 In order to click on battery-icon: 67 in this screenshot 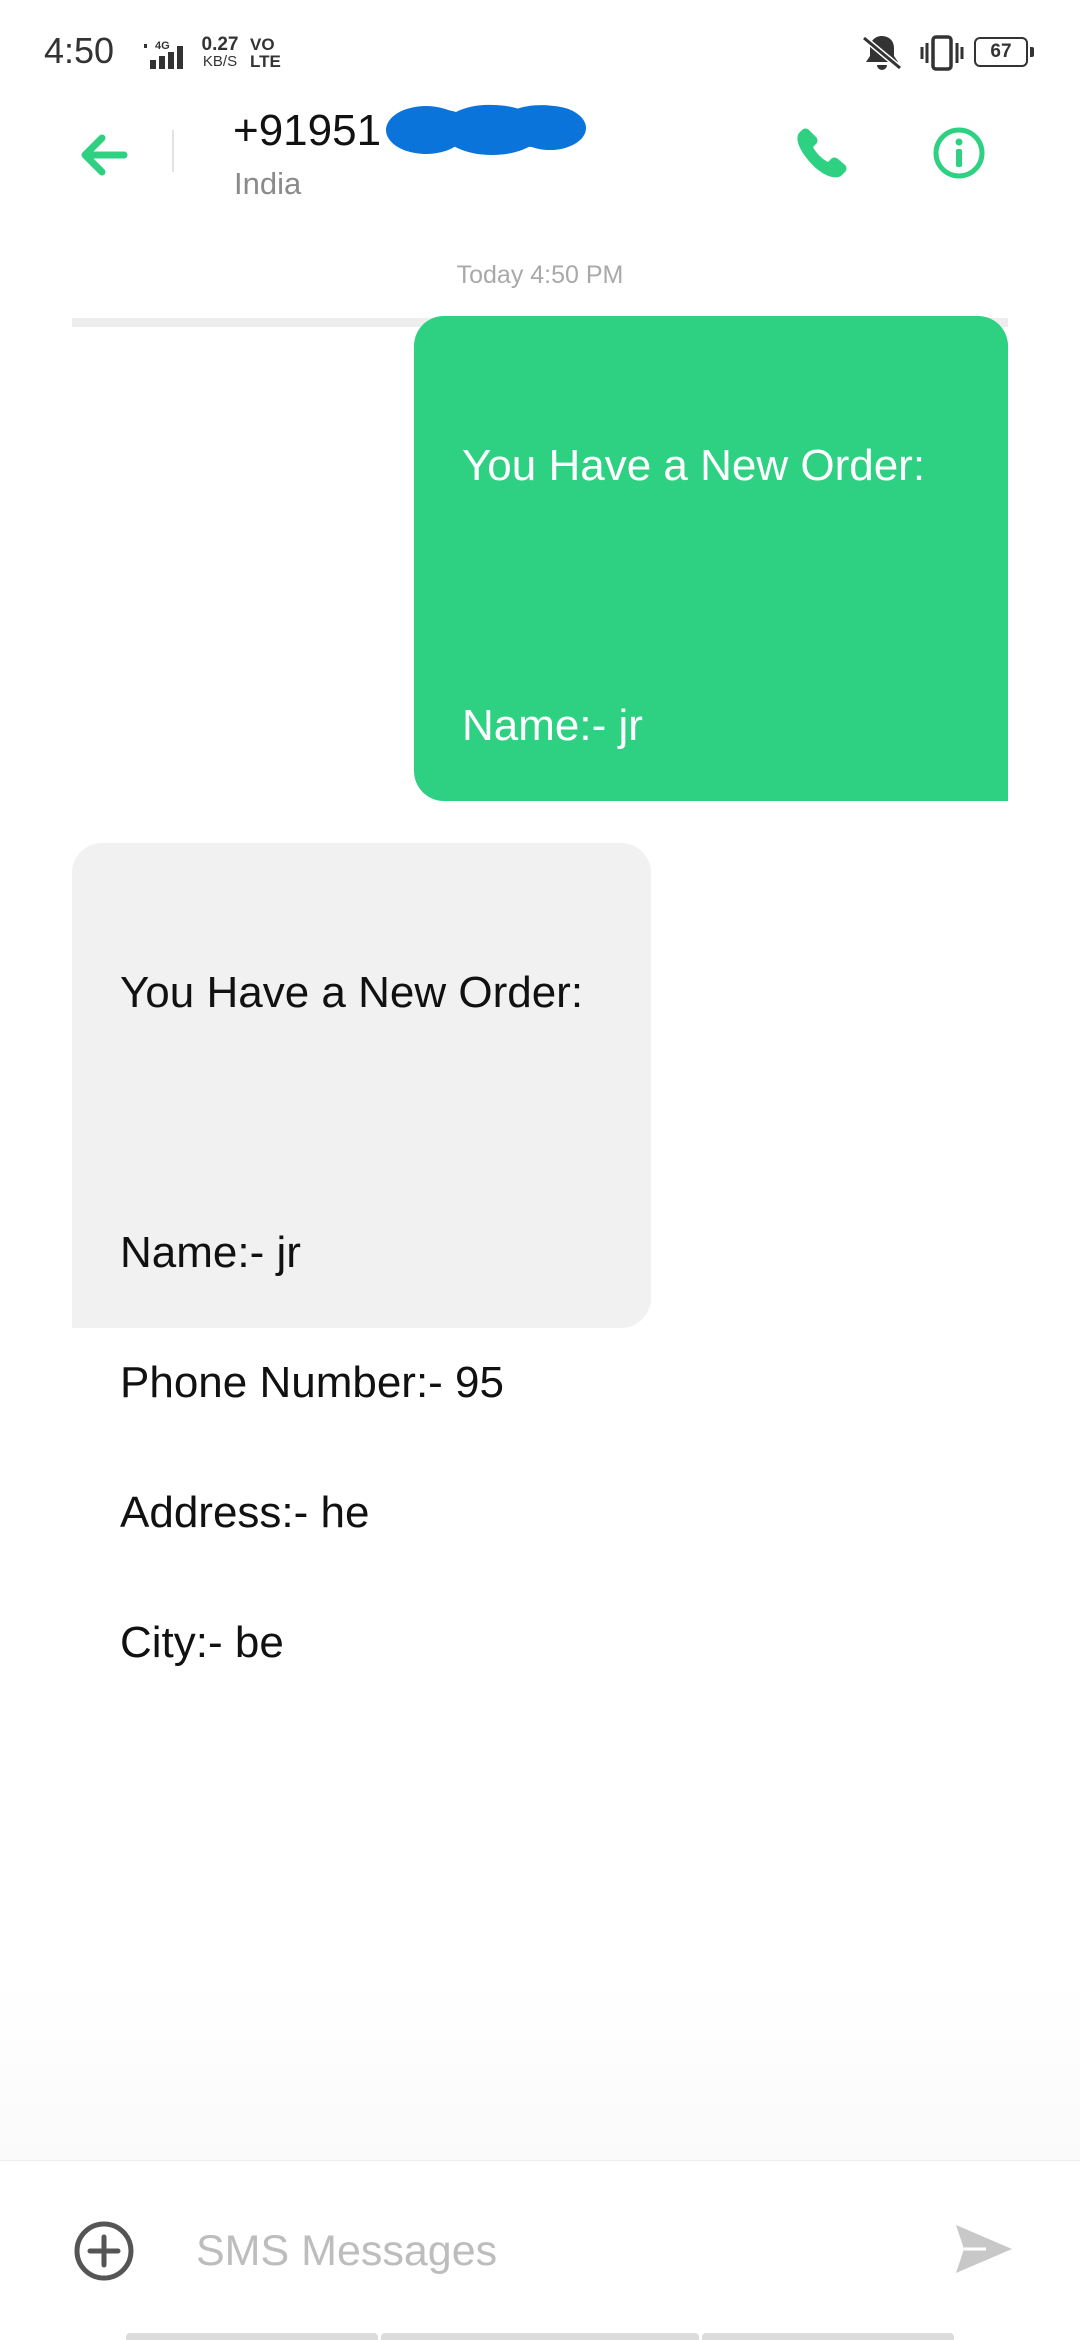, I will do `click(1004, 52)`.